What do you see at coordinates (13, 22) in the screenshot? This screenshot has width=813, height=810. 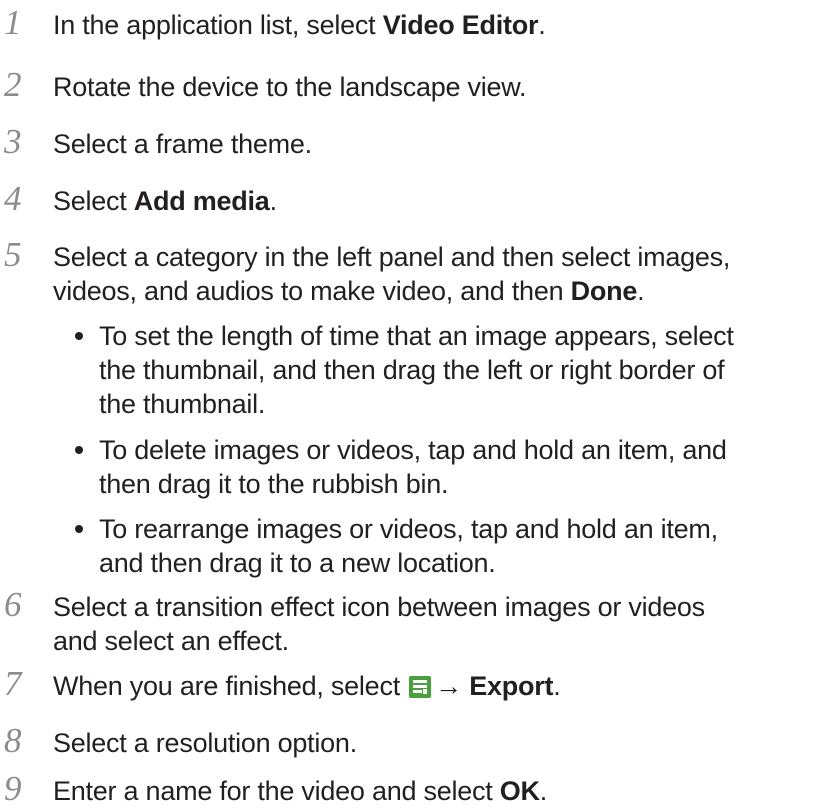 I see `step-number: 1` at bounding box center [13, 22].